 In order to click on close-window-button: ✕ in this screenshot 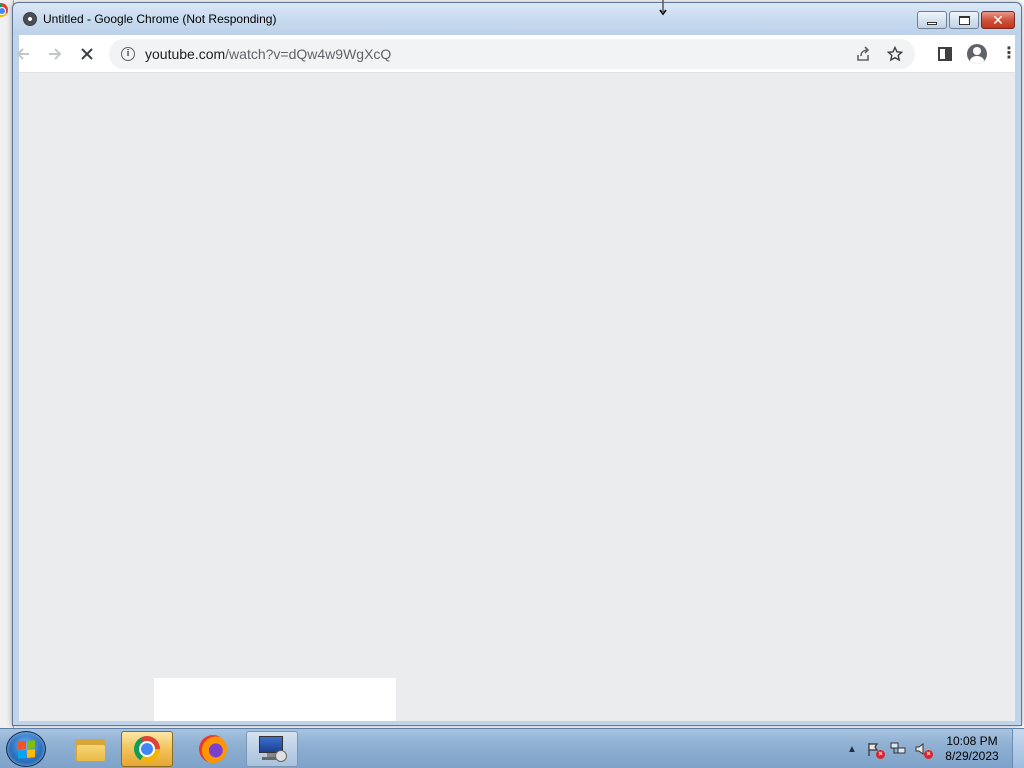, I will do `click(998, 20)`.